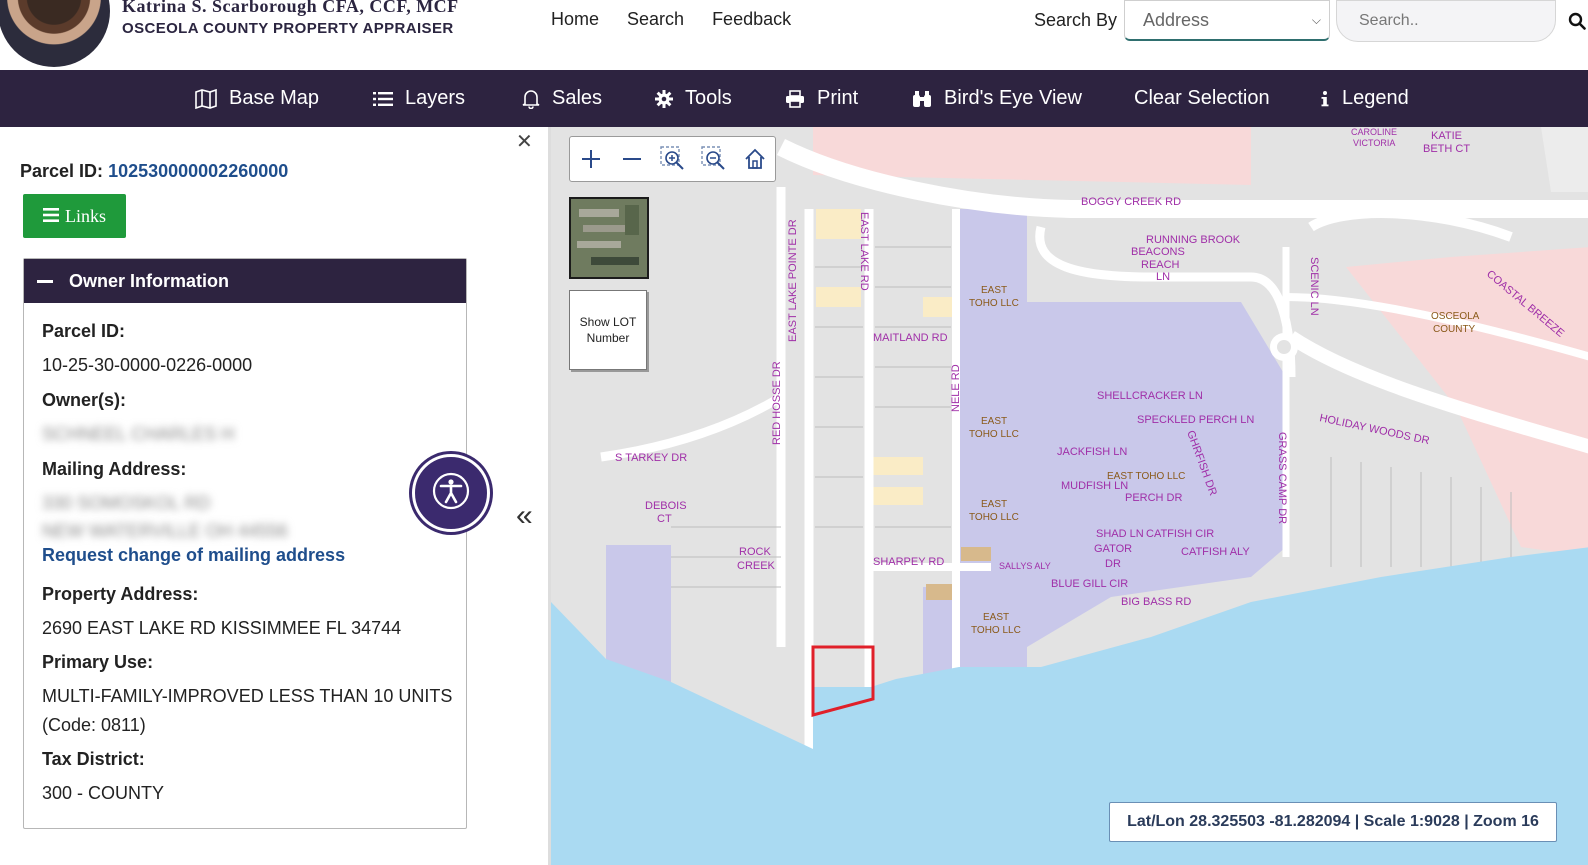  Describe the element at coordinates (1076, 20) in the screenshot. I see `search-by-label: Search By` at that location.